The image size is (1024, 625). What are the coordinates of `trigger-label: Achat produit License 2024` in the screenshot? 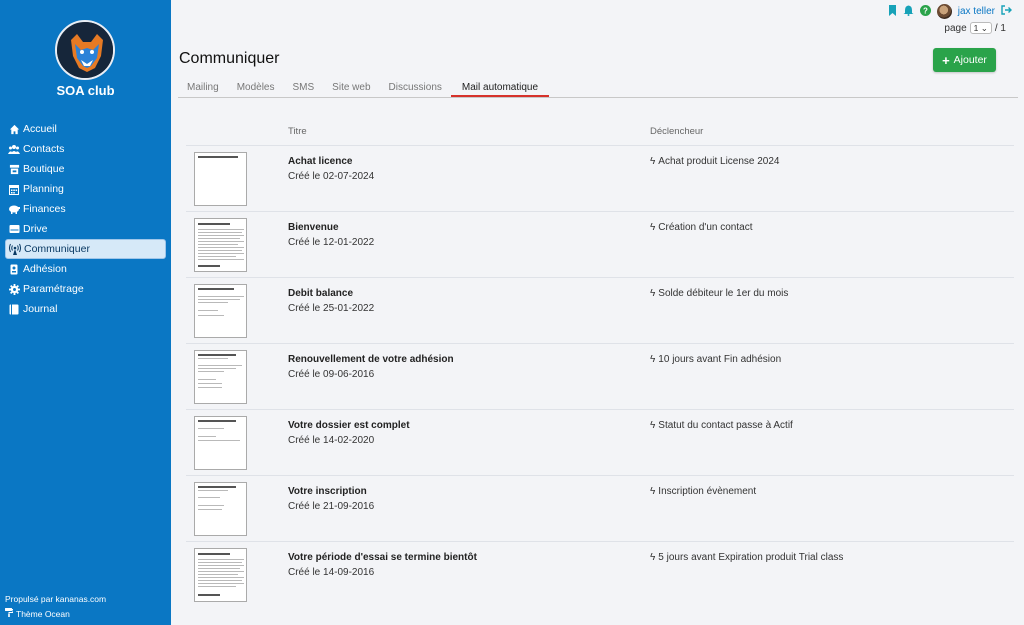 It's located at (719, 161).